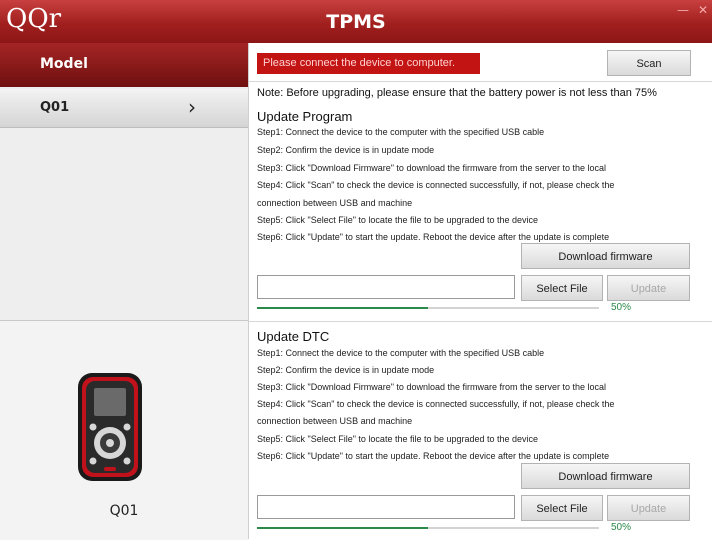 This screenshot has height=540, width=712. Describe the element at coordinates (124, 108) in the screenshot. I see `sidebar-item-q01: Q01 ›` at that location.